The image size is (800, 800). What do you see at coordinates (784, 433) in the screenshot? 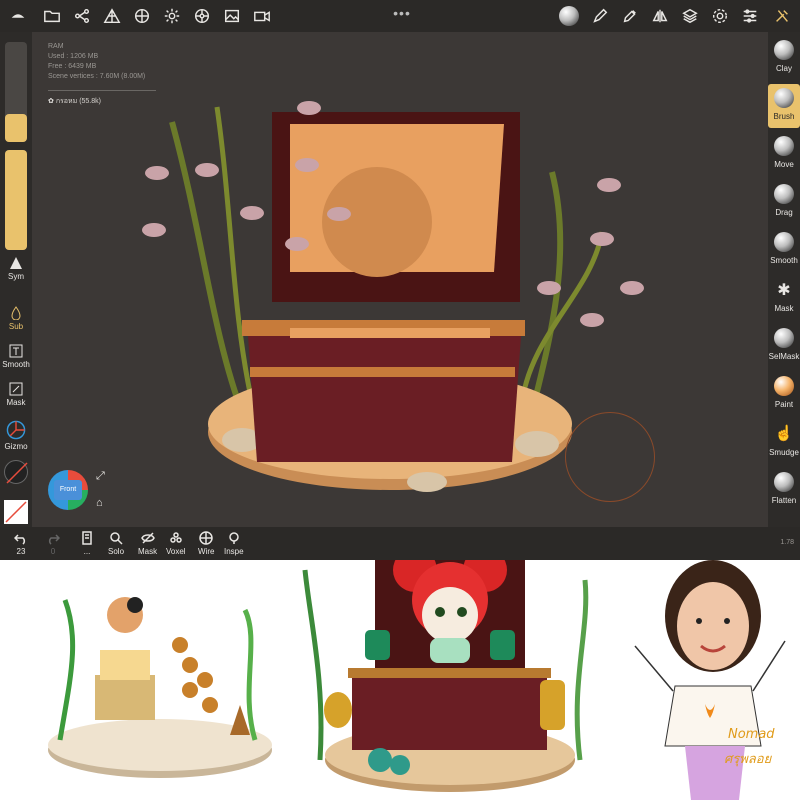
I see `smudge-hand-icon: ☝` at bounding box center [784, 433].